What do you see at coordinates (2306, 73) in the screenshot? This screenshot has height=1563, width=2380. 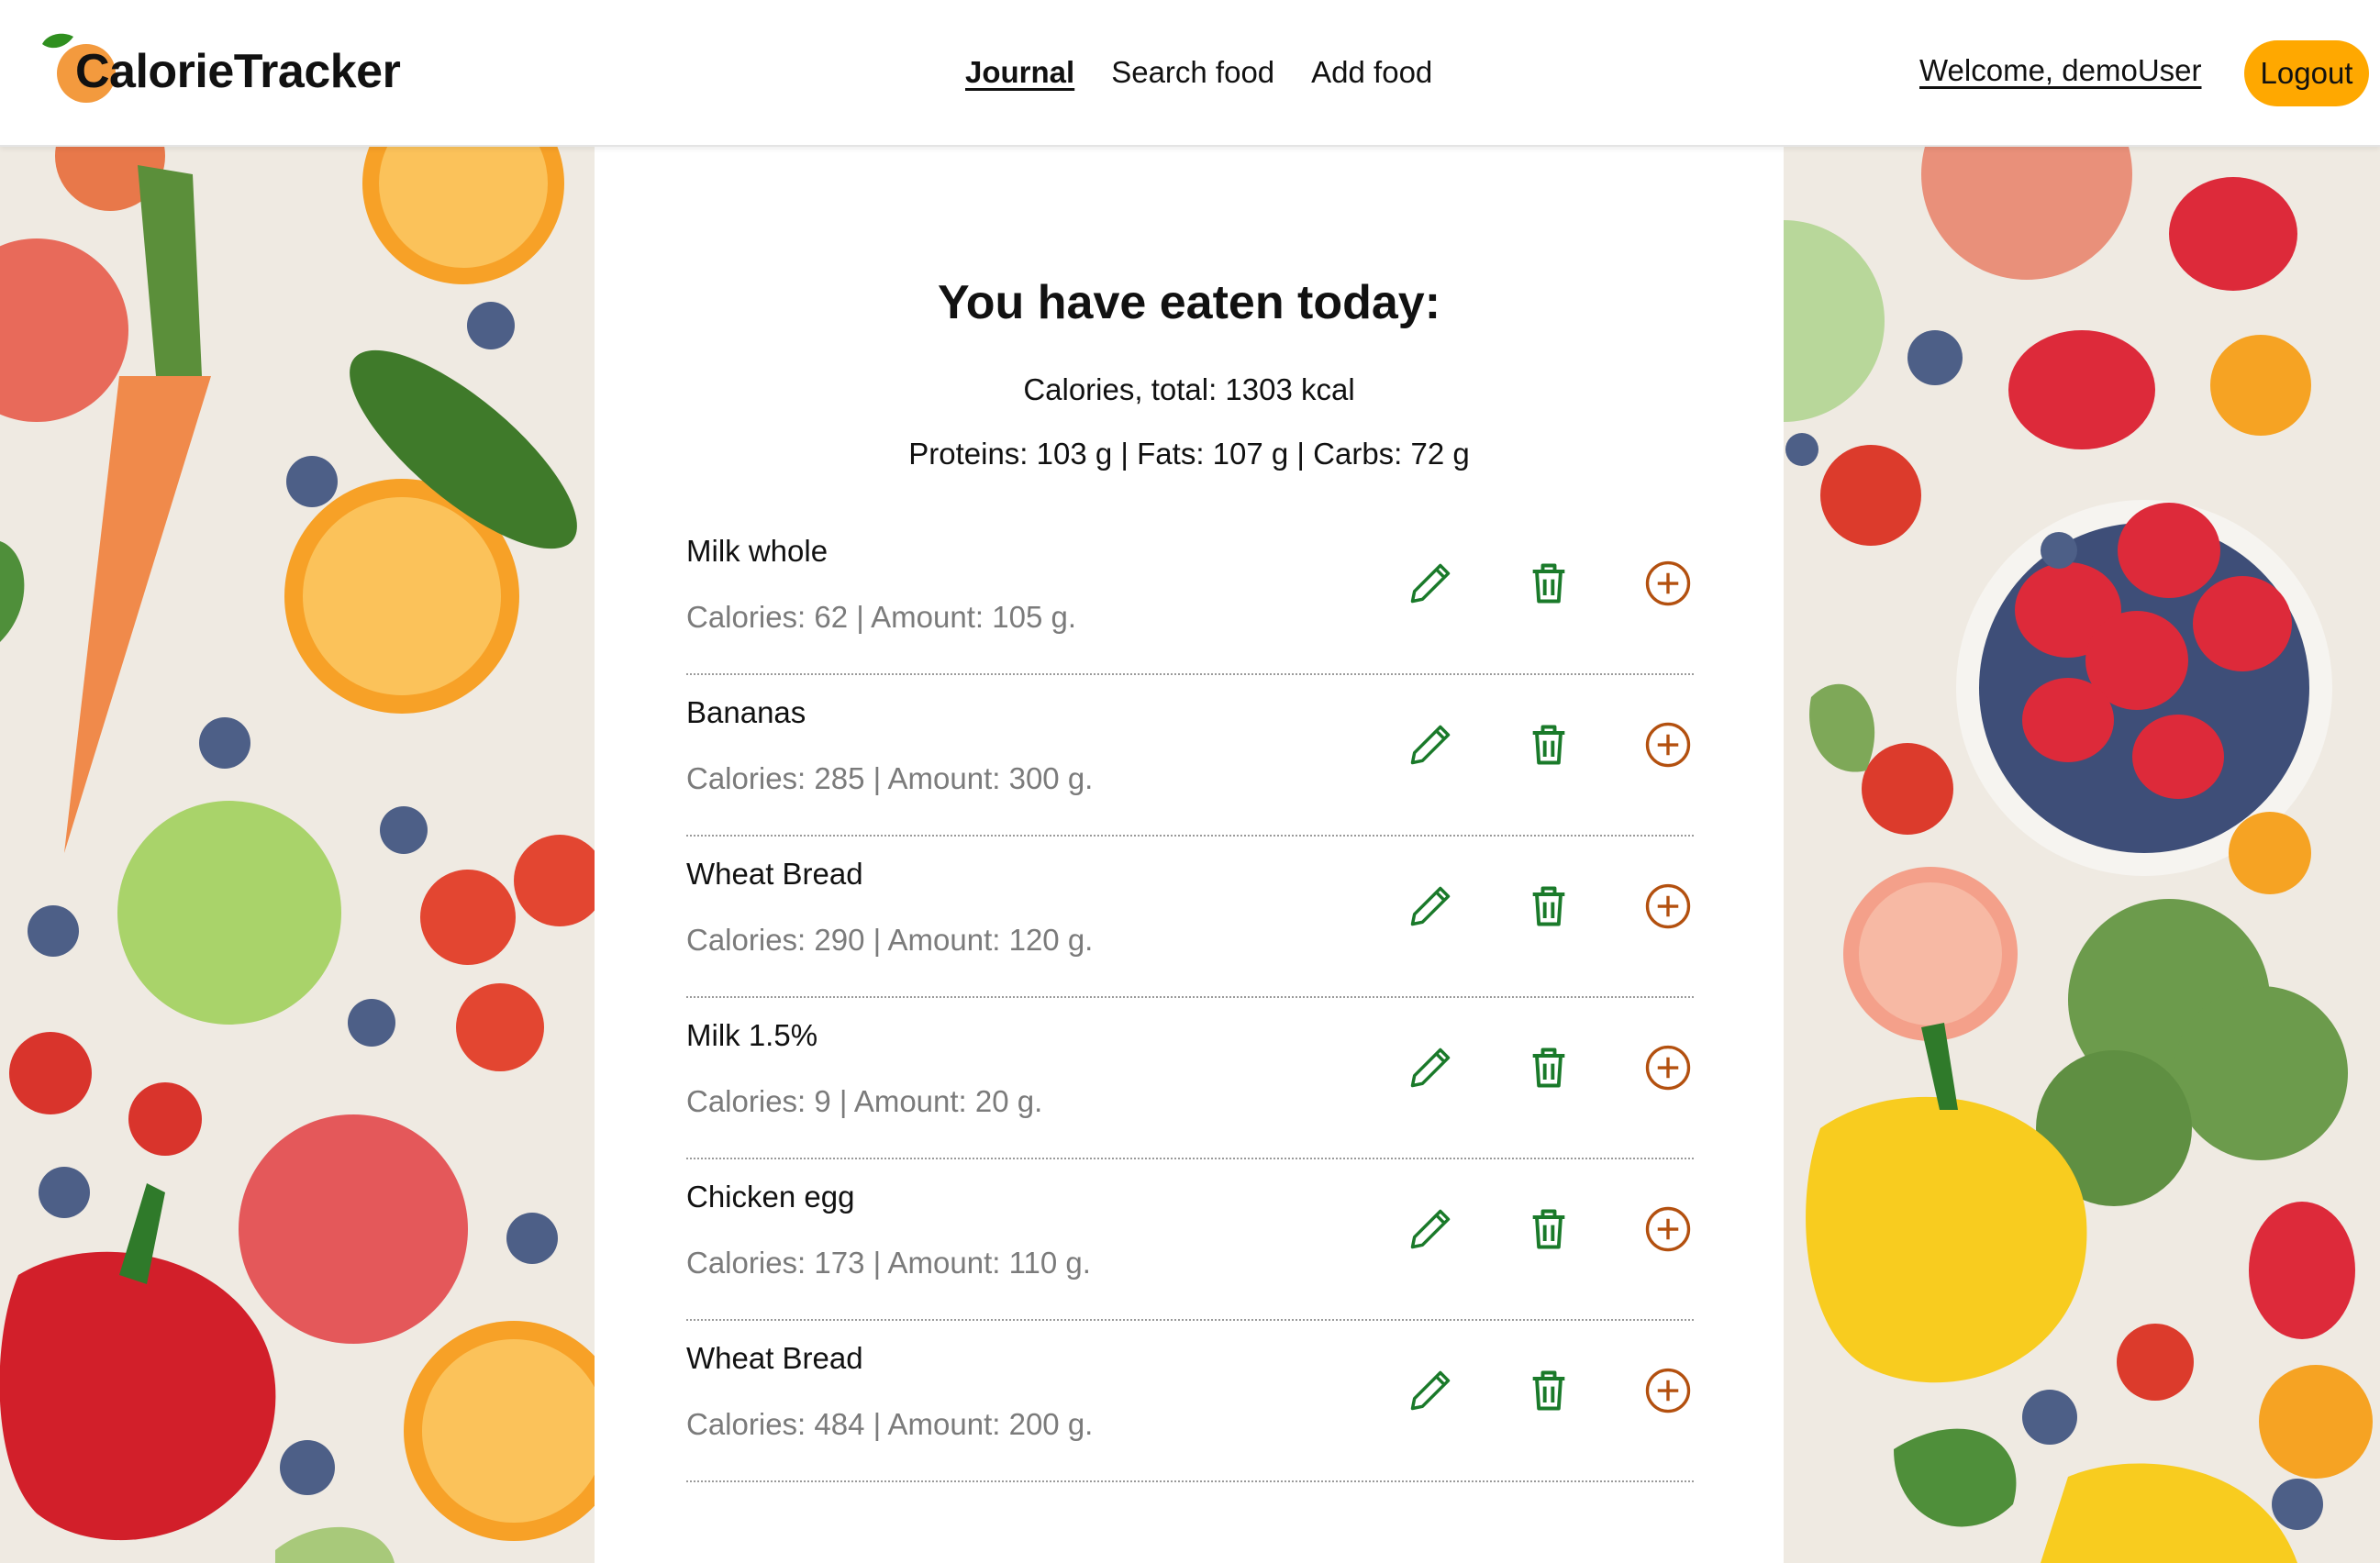 I see `logout-button: Logout` at bounding box center [2306, 73].